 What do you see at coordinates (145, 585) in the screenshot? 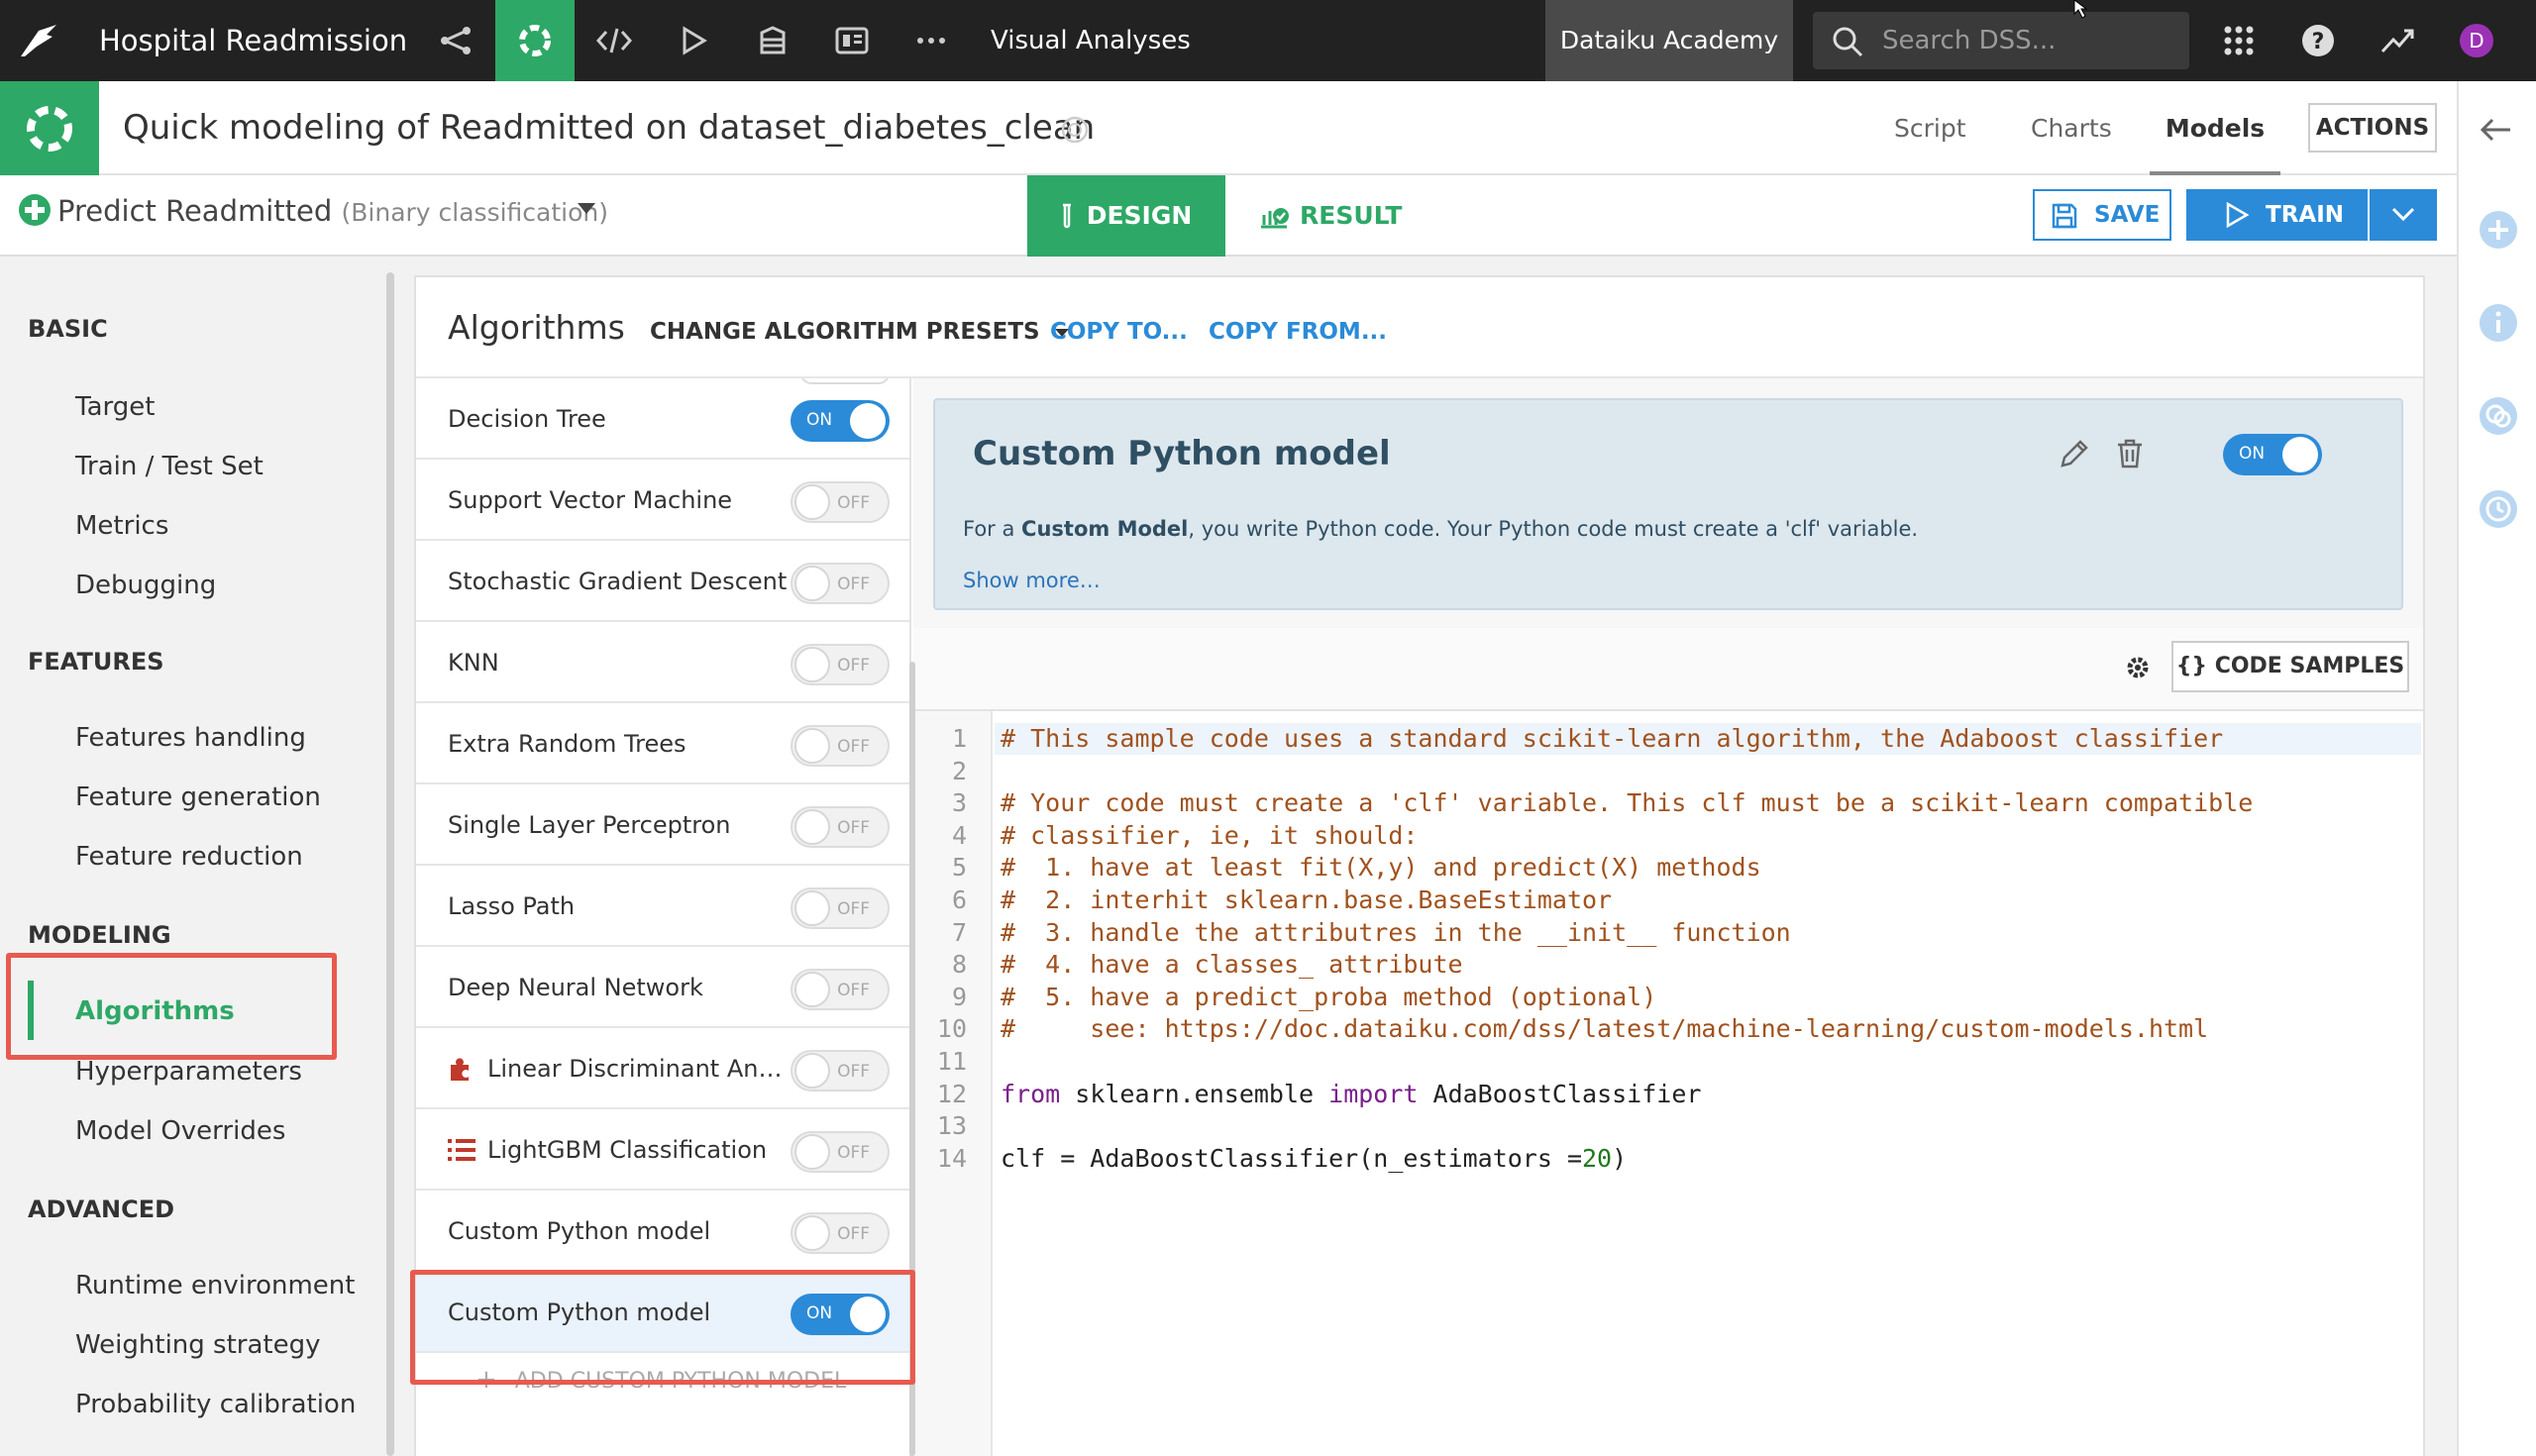
I see `sidebar-item-debugging: Debugging` at bounding box center [145, 585].